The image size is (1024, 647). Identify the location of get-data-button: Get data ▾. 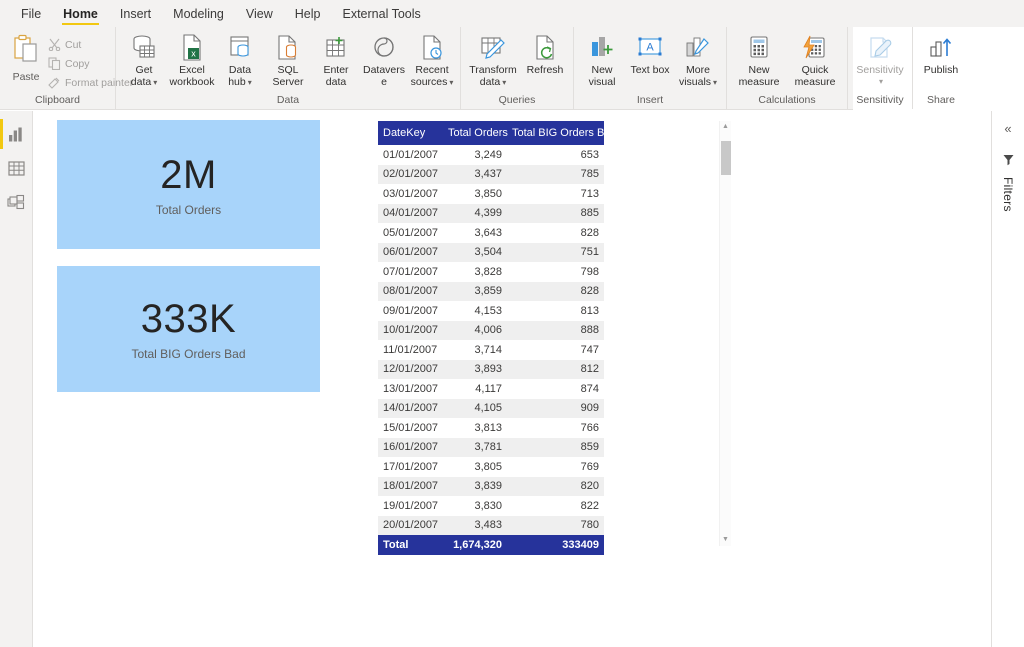
(144, 59).